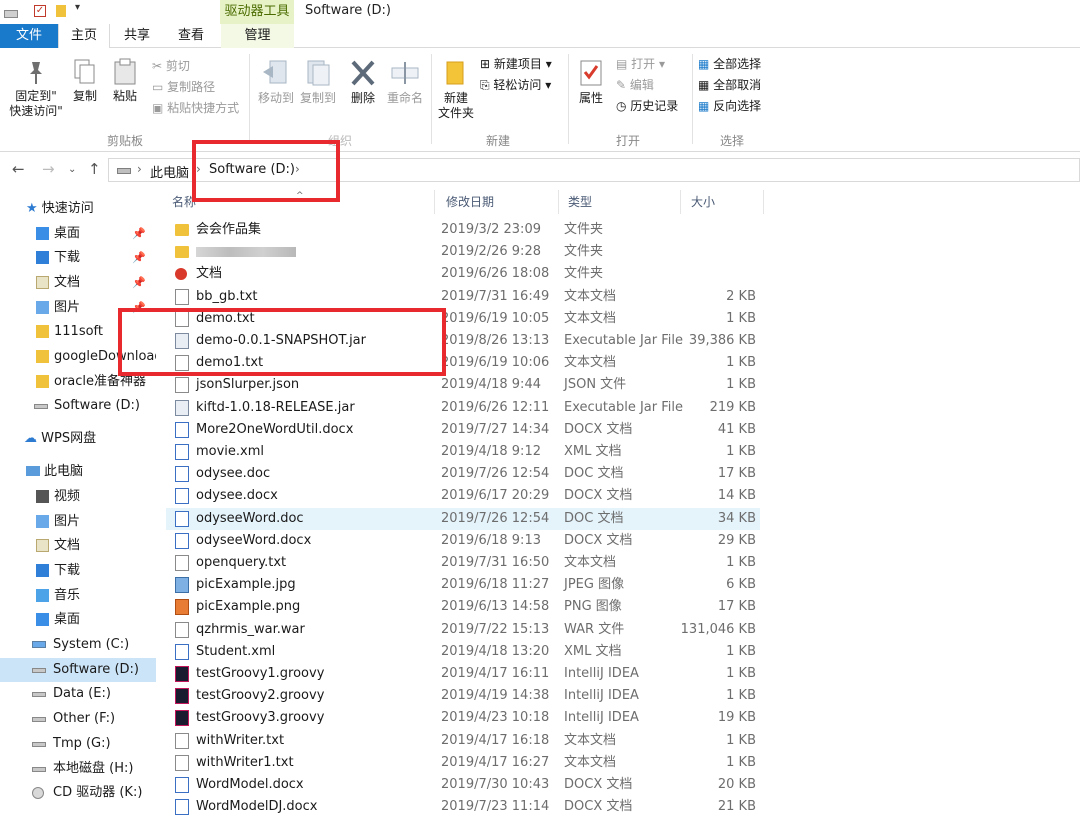  Describe the element at coordinates (591, 73) in the screenshot. I see `properties-check-icon` at that location.